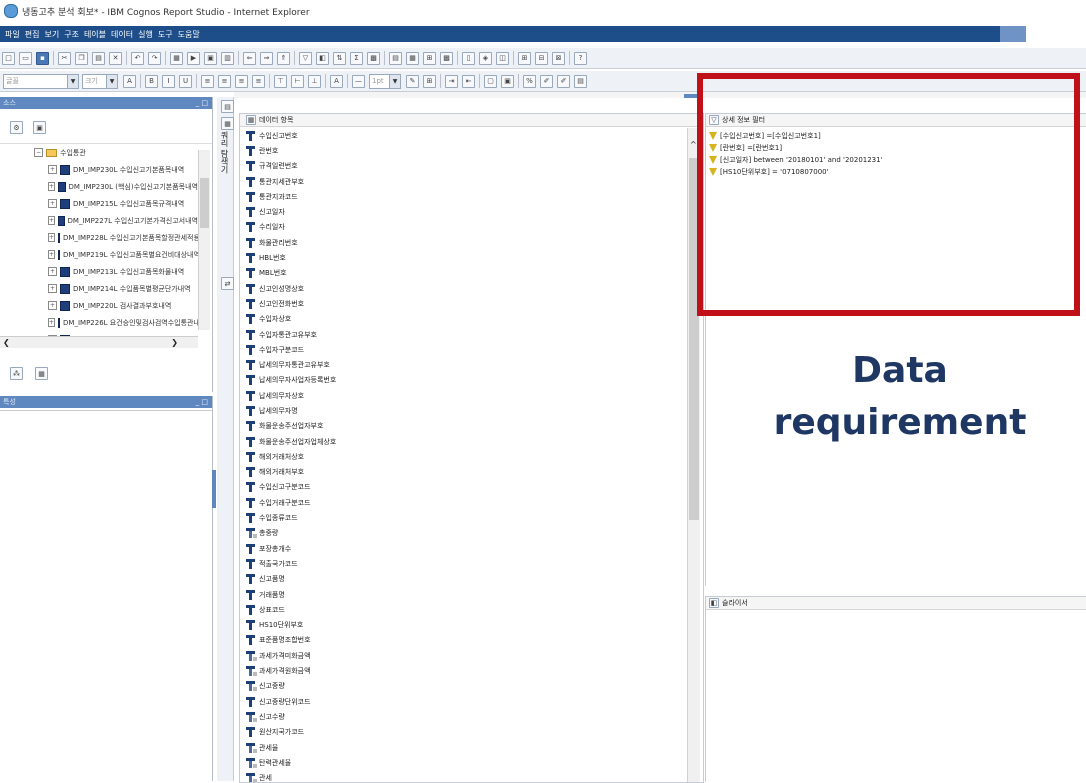 The width and height of the screenshot is (1086, 783). Describe the element at coordinates (474, 135) in the screenshot. I see `data-item: 수입신고번호` at that location.